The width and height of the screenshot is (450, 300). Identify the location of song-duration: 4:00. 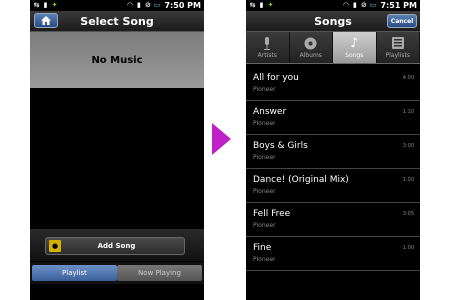
(408, 78).